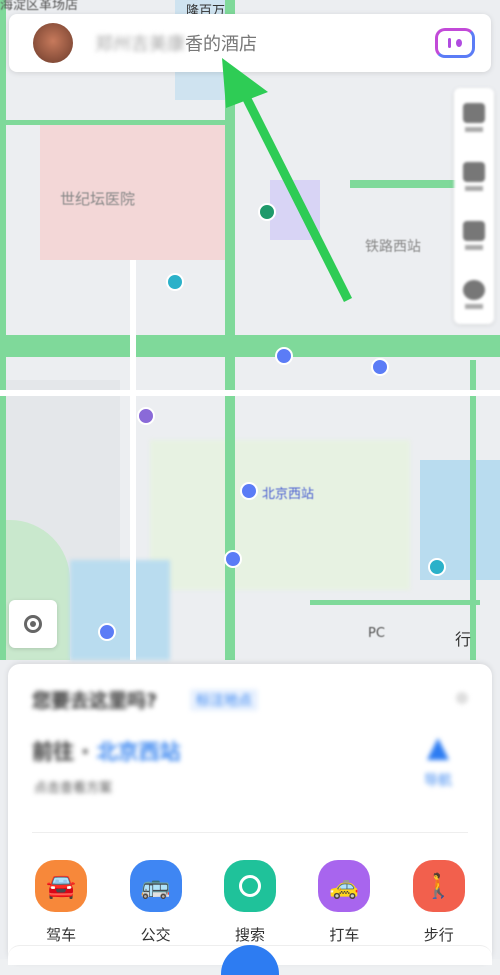  I want to click on question-tag: 标注地点, so click(224, 700).